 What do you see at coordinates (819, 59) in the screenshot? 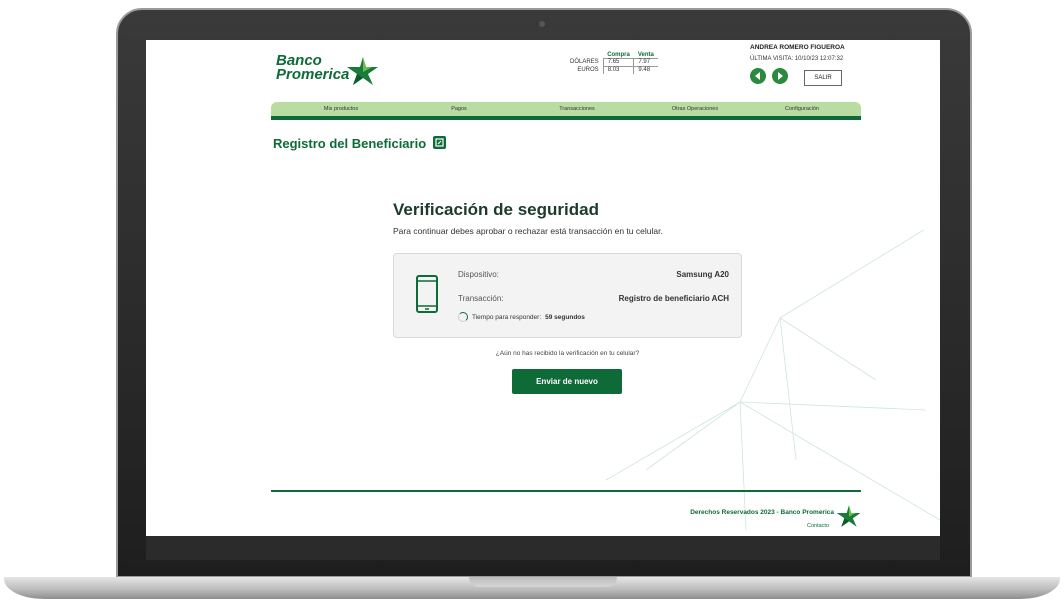
I see `last-visit-value: 10/10/23 12:07:32` at bounding box center [819, 59].